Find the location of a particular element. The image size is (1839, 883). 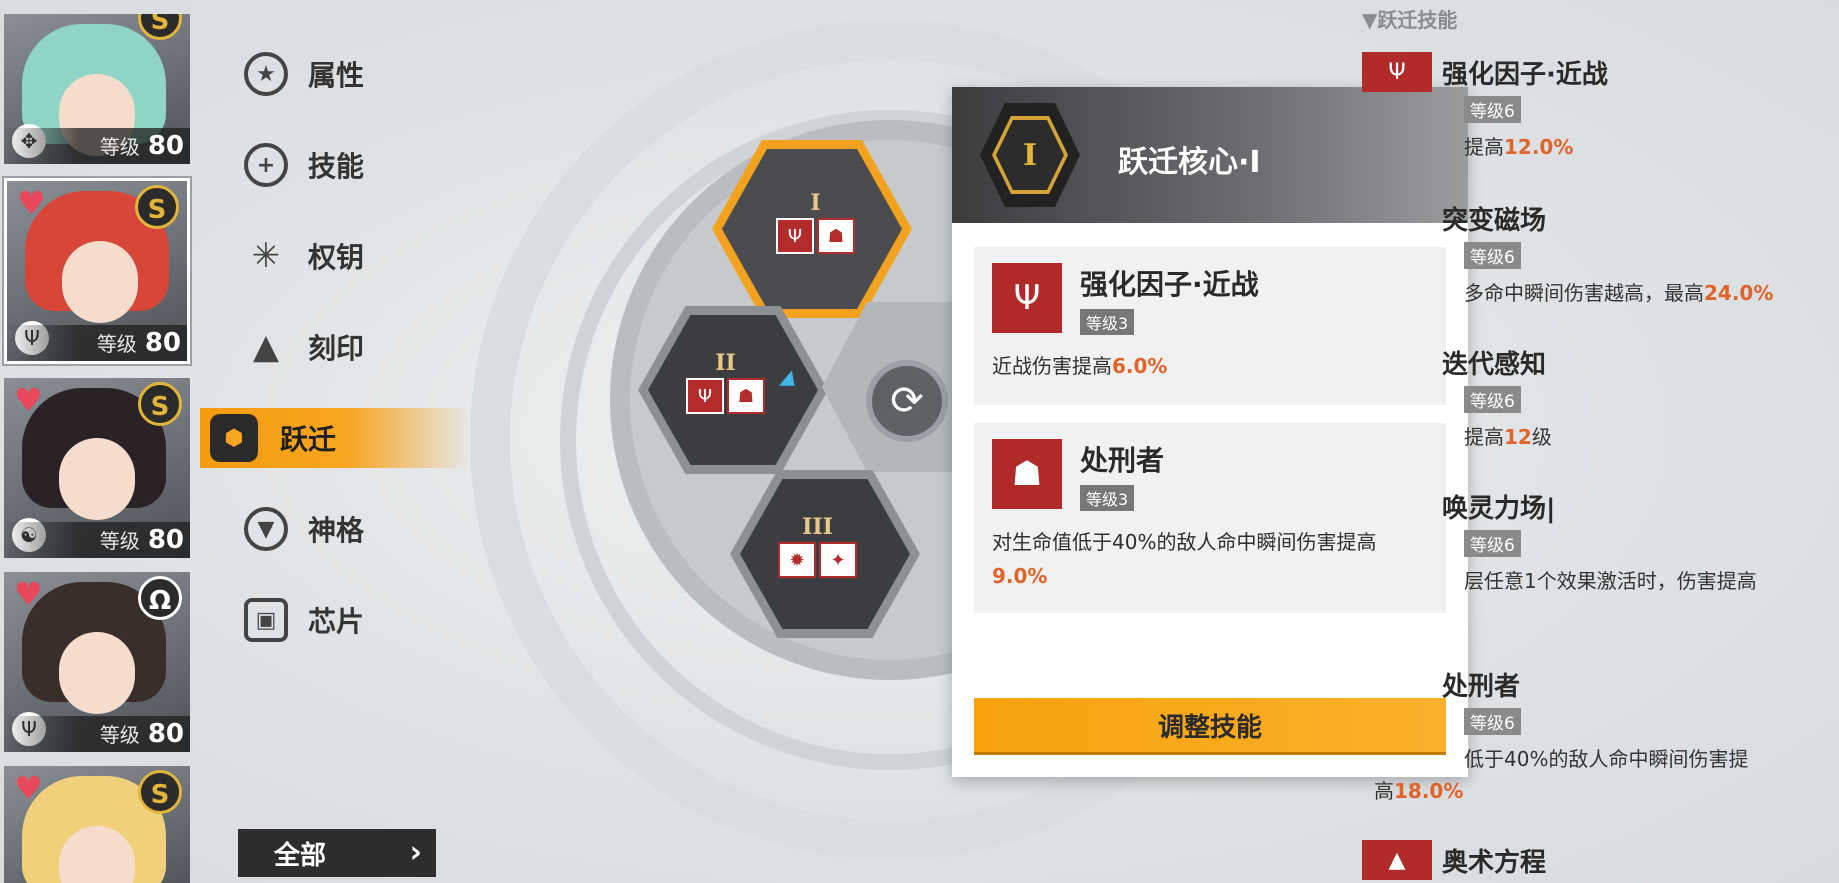

desc-text: 高 is located at coordinates (1384, 791).